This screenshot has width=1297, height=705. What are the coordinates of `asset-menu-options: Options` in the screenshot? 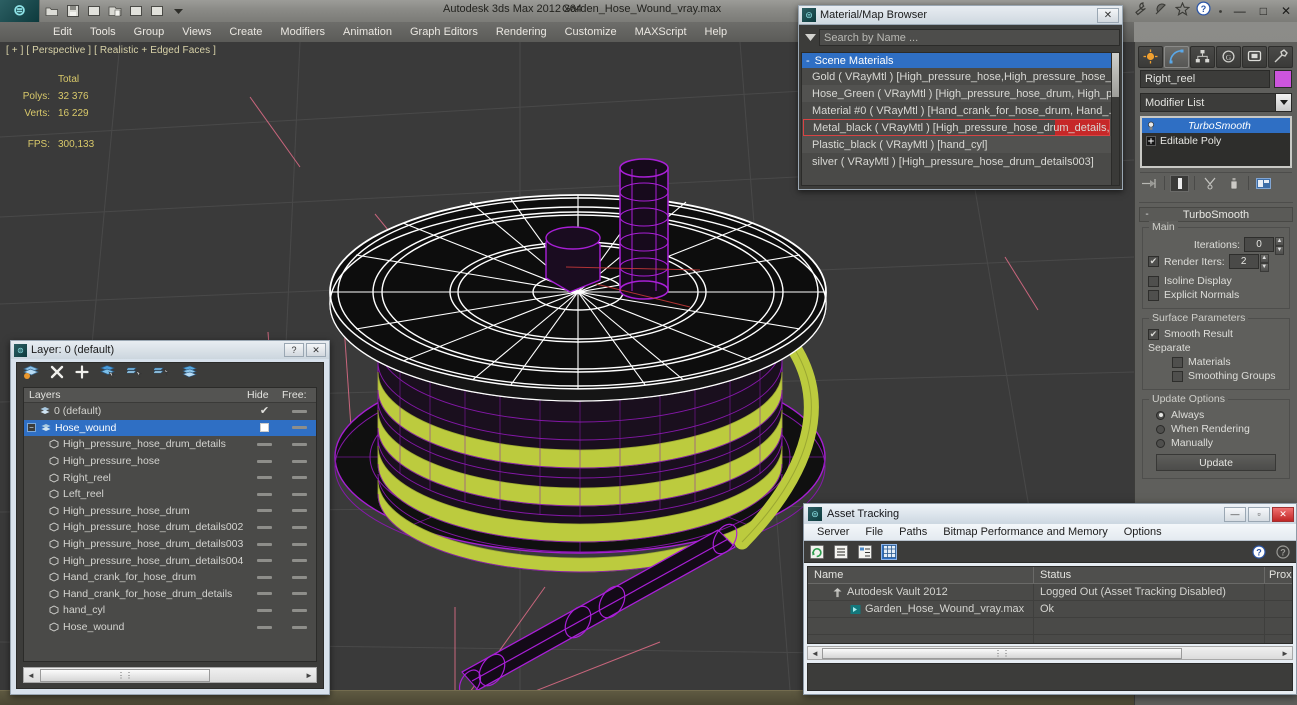 It's located at (1143, 532).